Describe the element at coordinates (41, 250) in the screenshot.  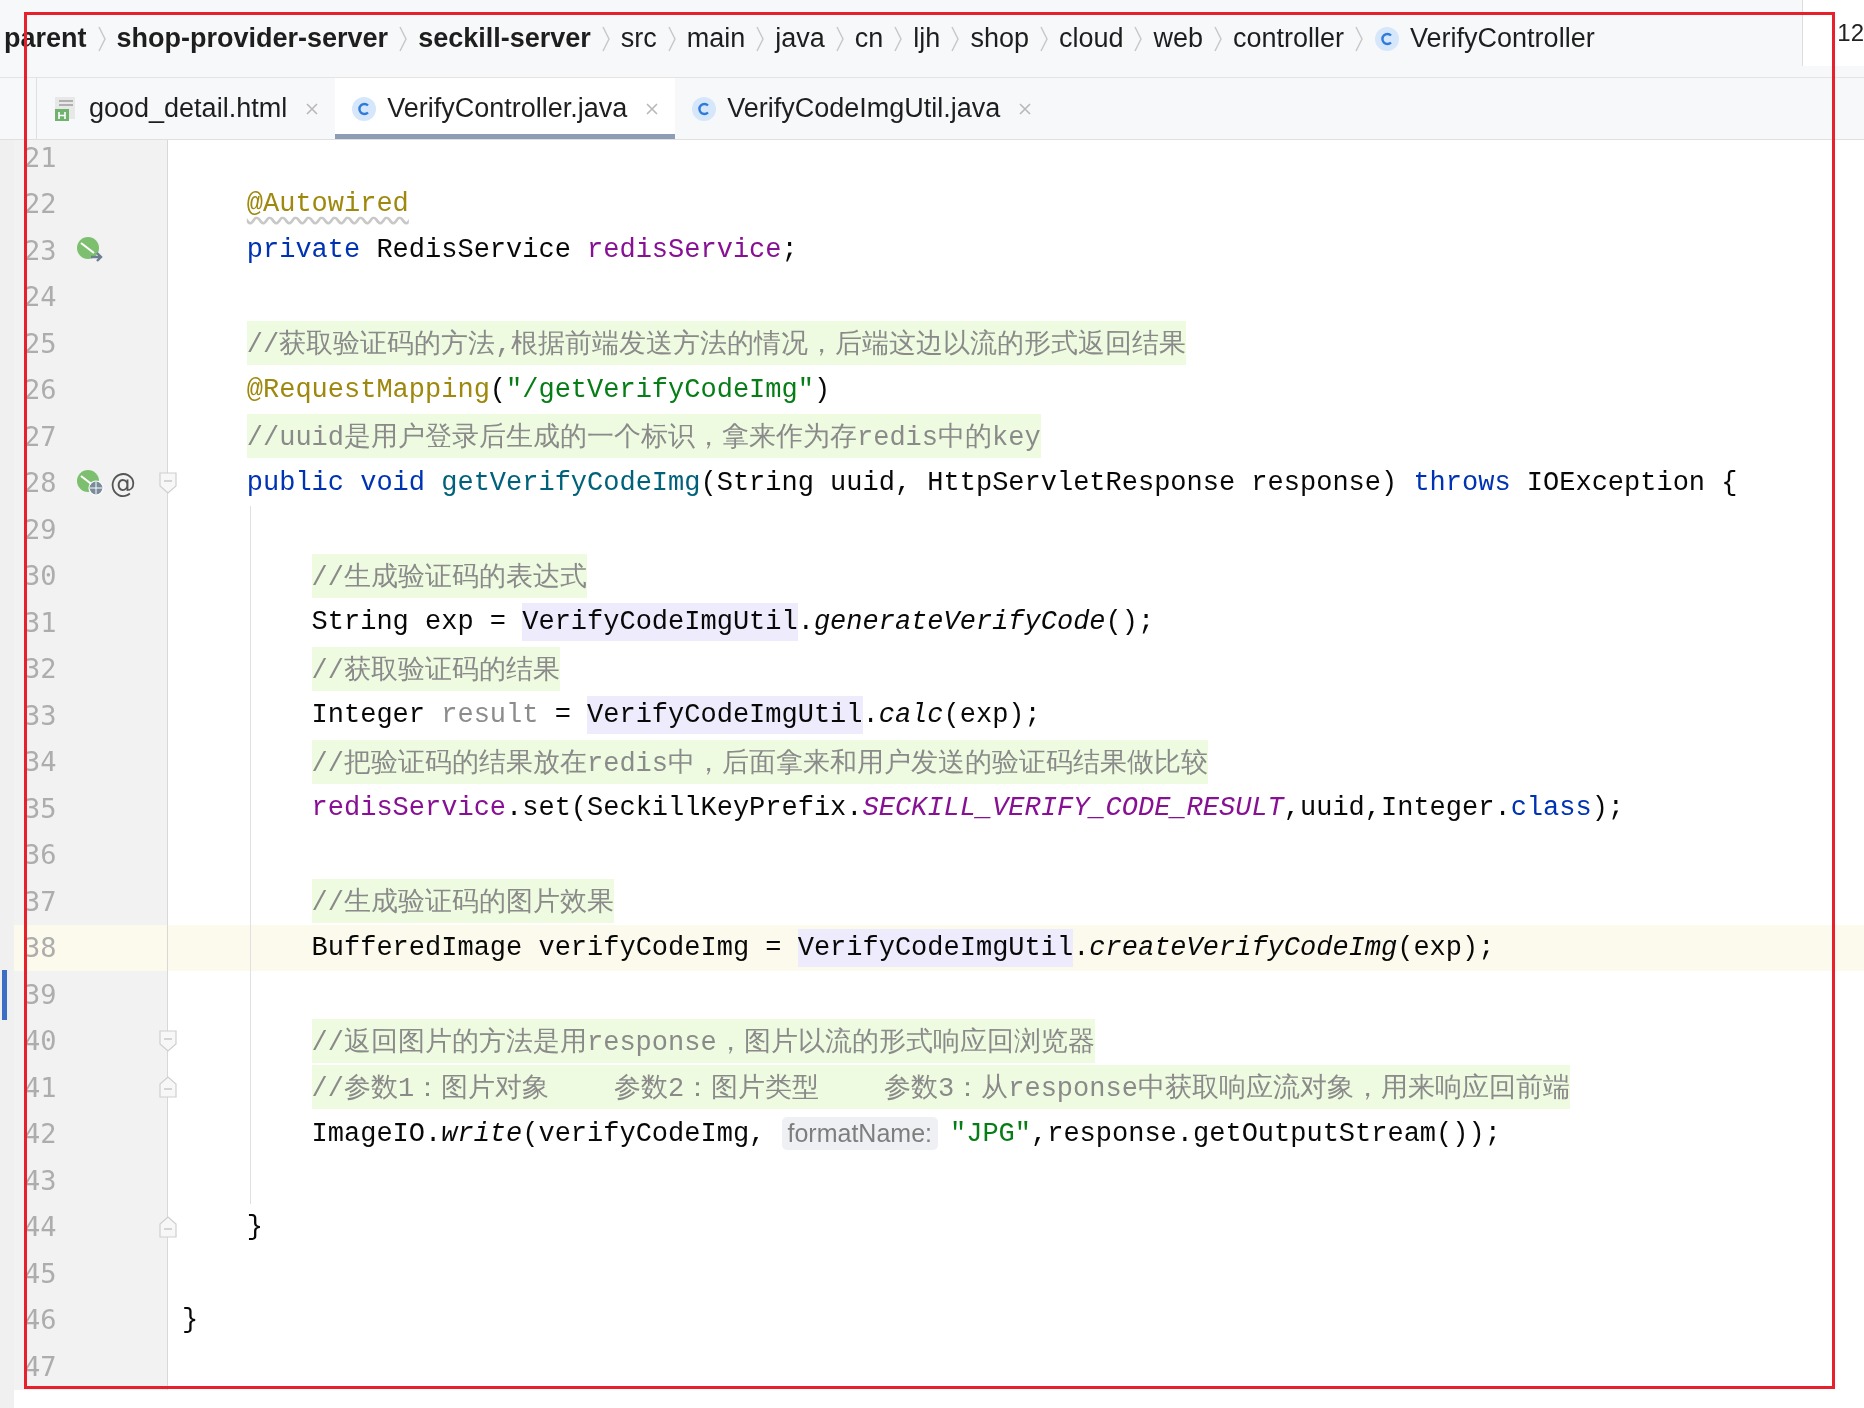
I see `line-number: 23` at that location.